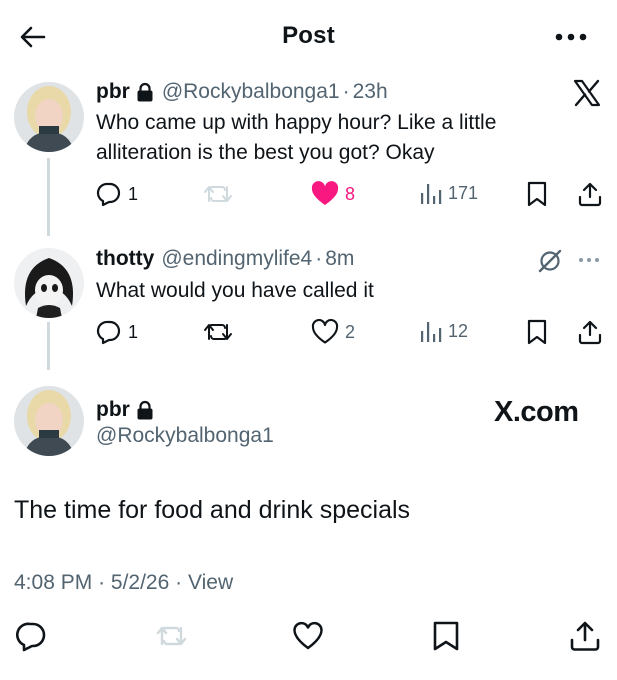  What do you see at coordinates (350, 193) in the screenshot?
I see `like-count: 8` at bounding box center [350, 193].